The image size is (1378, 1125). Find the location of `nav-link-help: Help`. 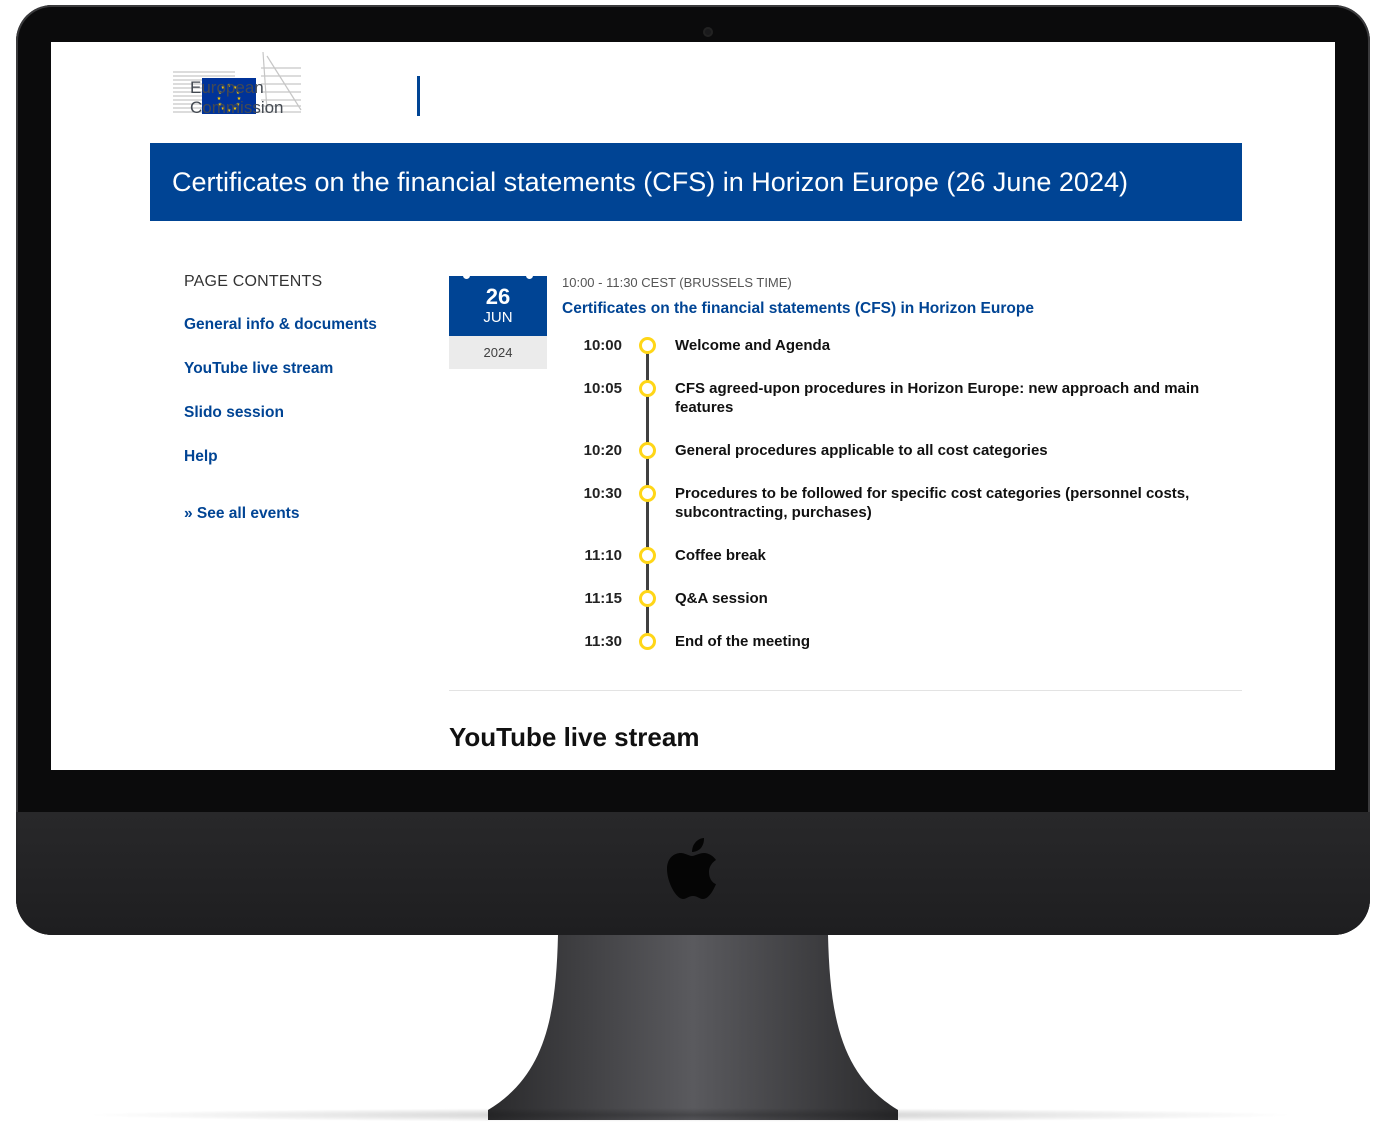

nav-link-help: Help is located at coordinates (309, 470).